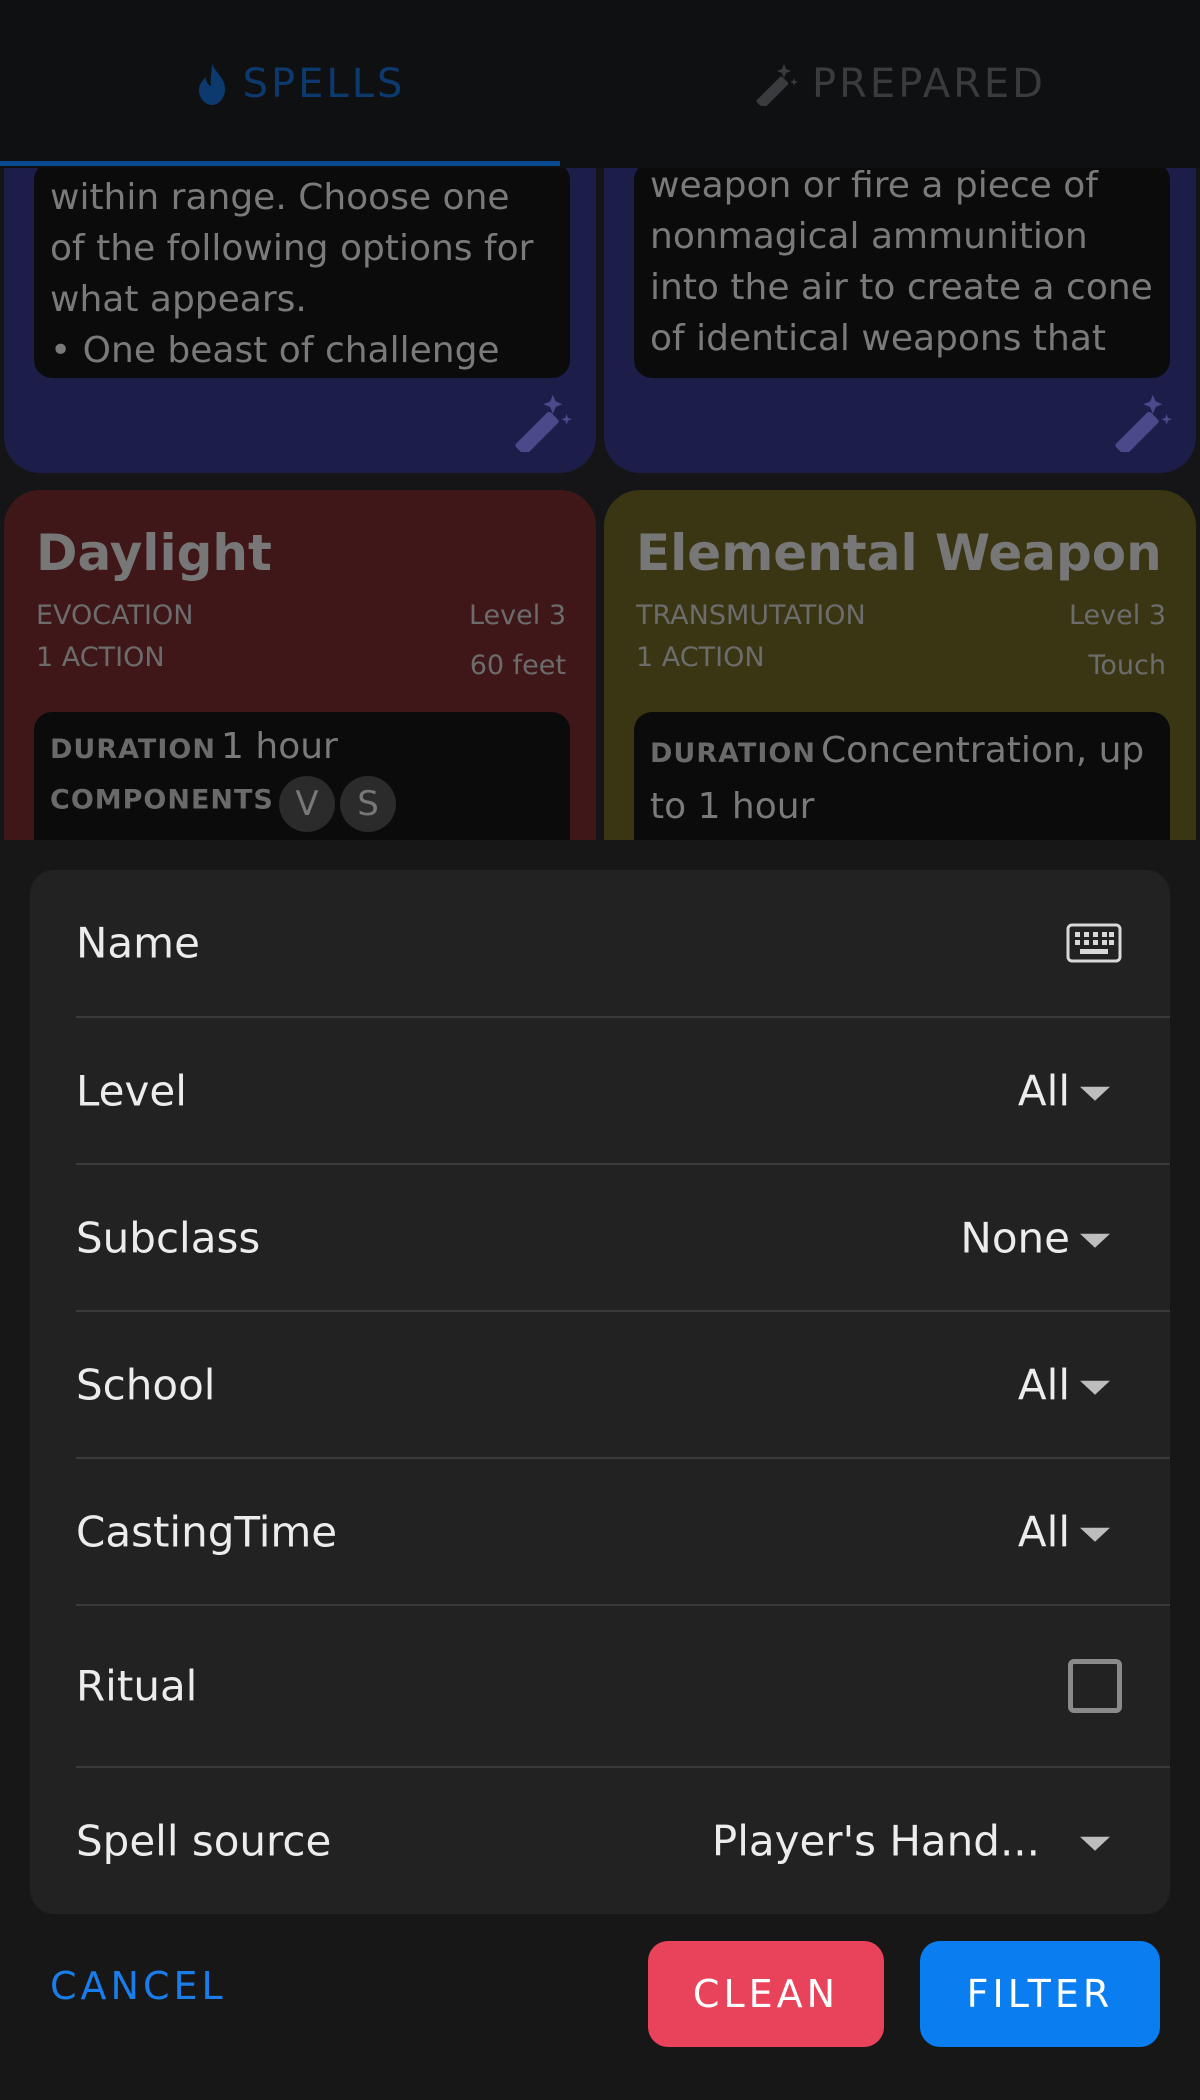  I want to click on tab-prepared: PREPARED, so click(900, 84).